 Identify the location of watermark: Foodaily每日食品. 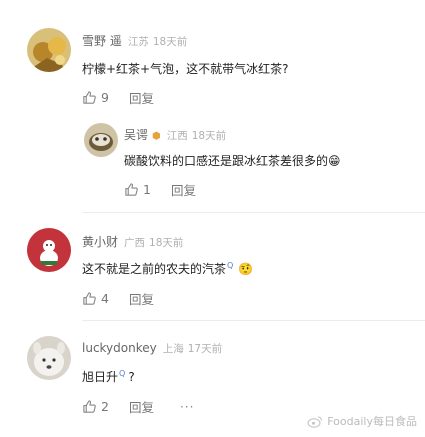
(362, 421).